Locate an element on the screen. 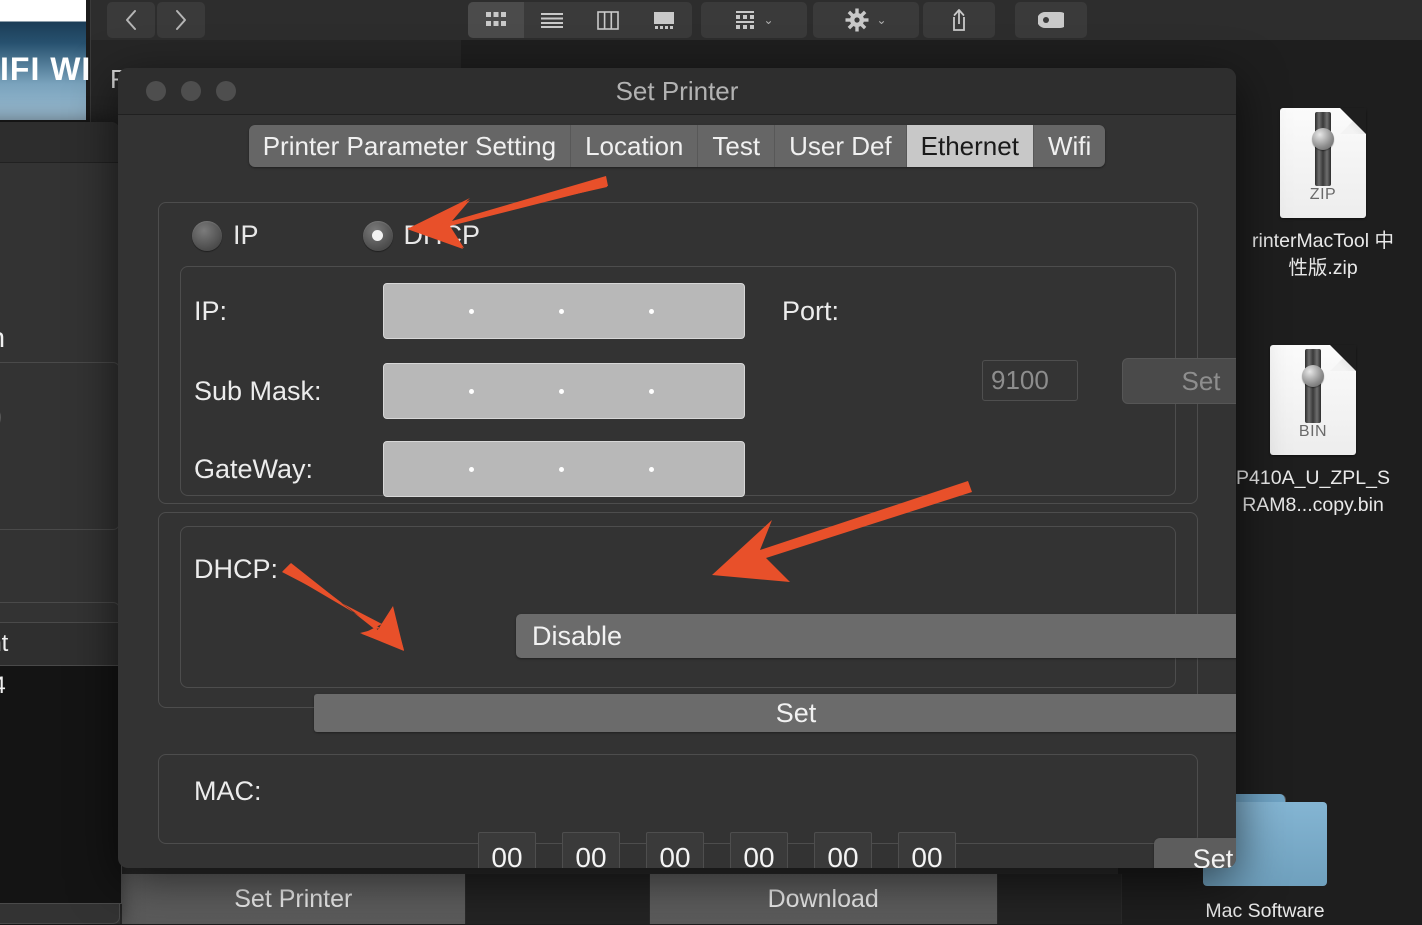 This screenshot has height=925, width=1422. file-name-label: rinterMacTool 中 性版.zip is located at coordinates (1323, 254).